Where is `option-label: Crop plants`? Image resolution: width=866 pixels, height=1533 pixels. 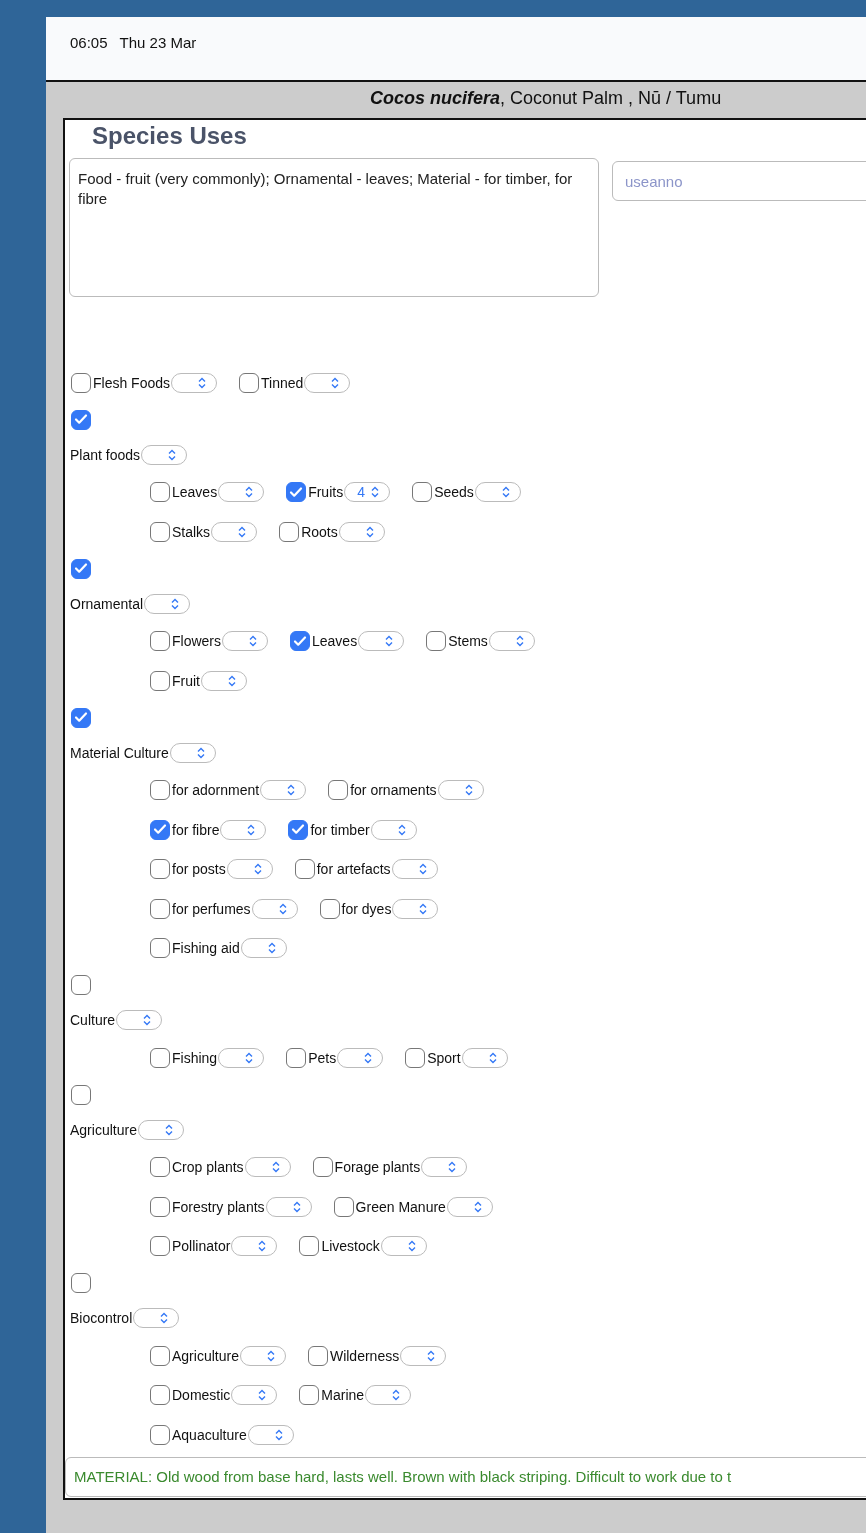 option-label: Crop plants is located at coordinates (207, 1167).